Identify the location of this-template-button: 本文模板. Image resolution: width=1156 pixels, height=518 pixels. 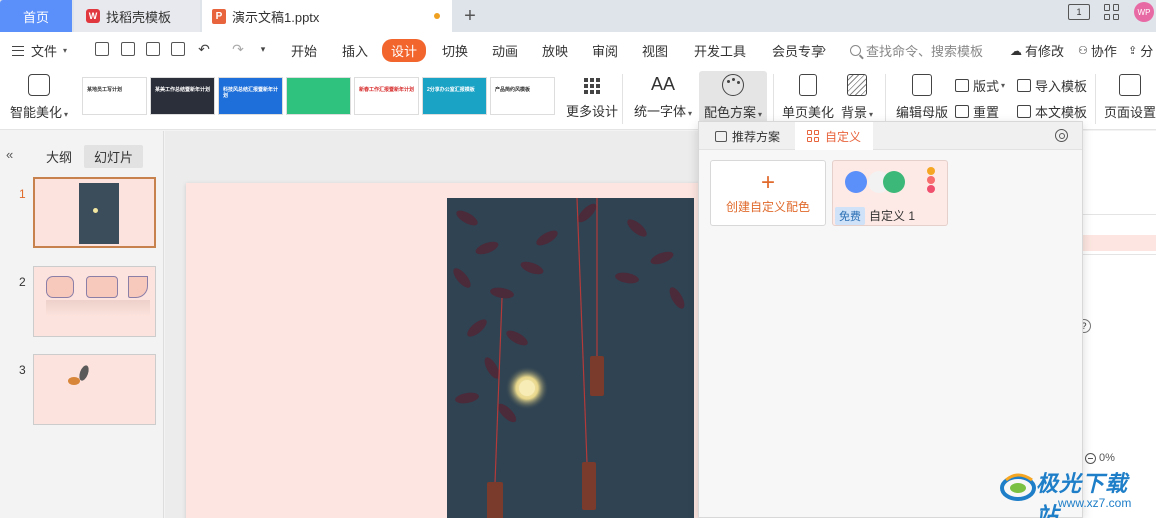
(1052, 111).